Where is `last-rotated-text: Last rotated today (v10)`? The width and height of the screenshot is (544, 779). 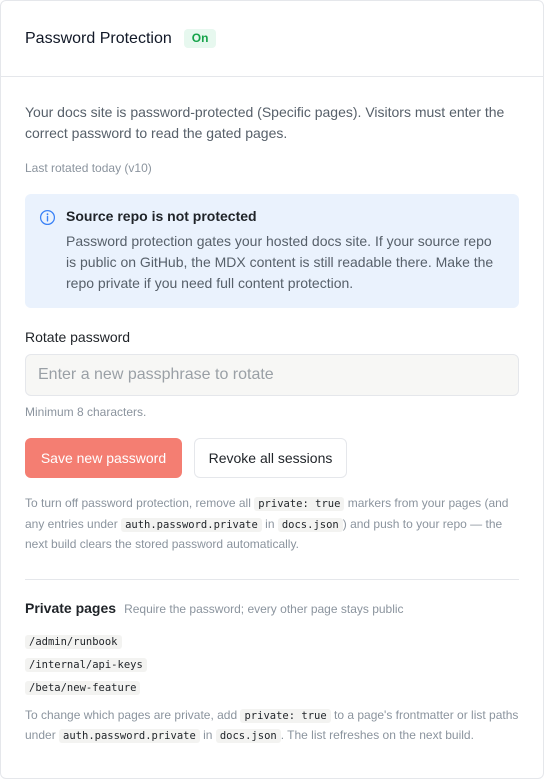
last-rotated-text: Last rotated today (v10) is located at coordinates (88, 168).